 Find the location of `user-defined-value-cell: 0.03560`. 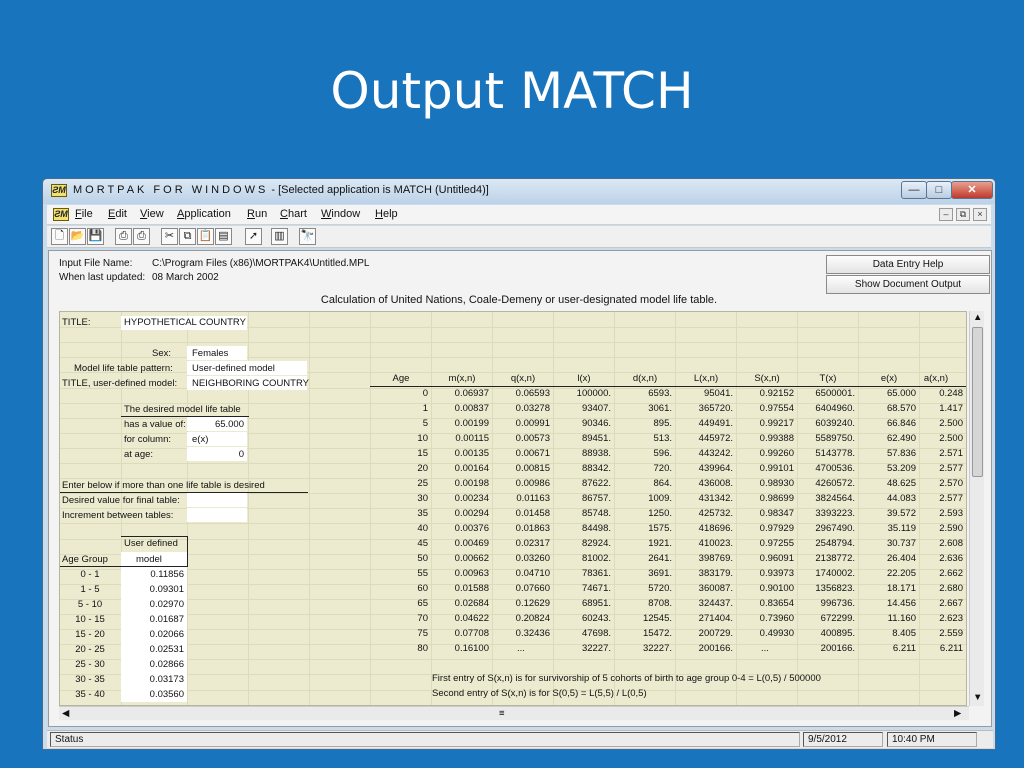

user-defined-value-cell: 0.03560 is located at coordinates (154, 694).